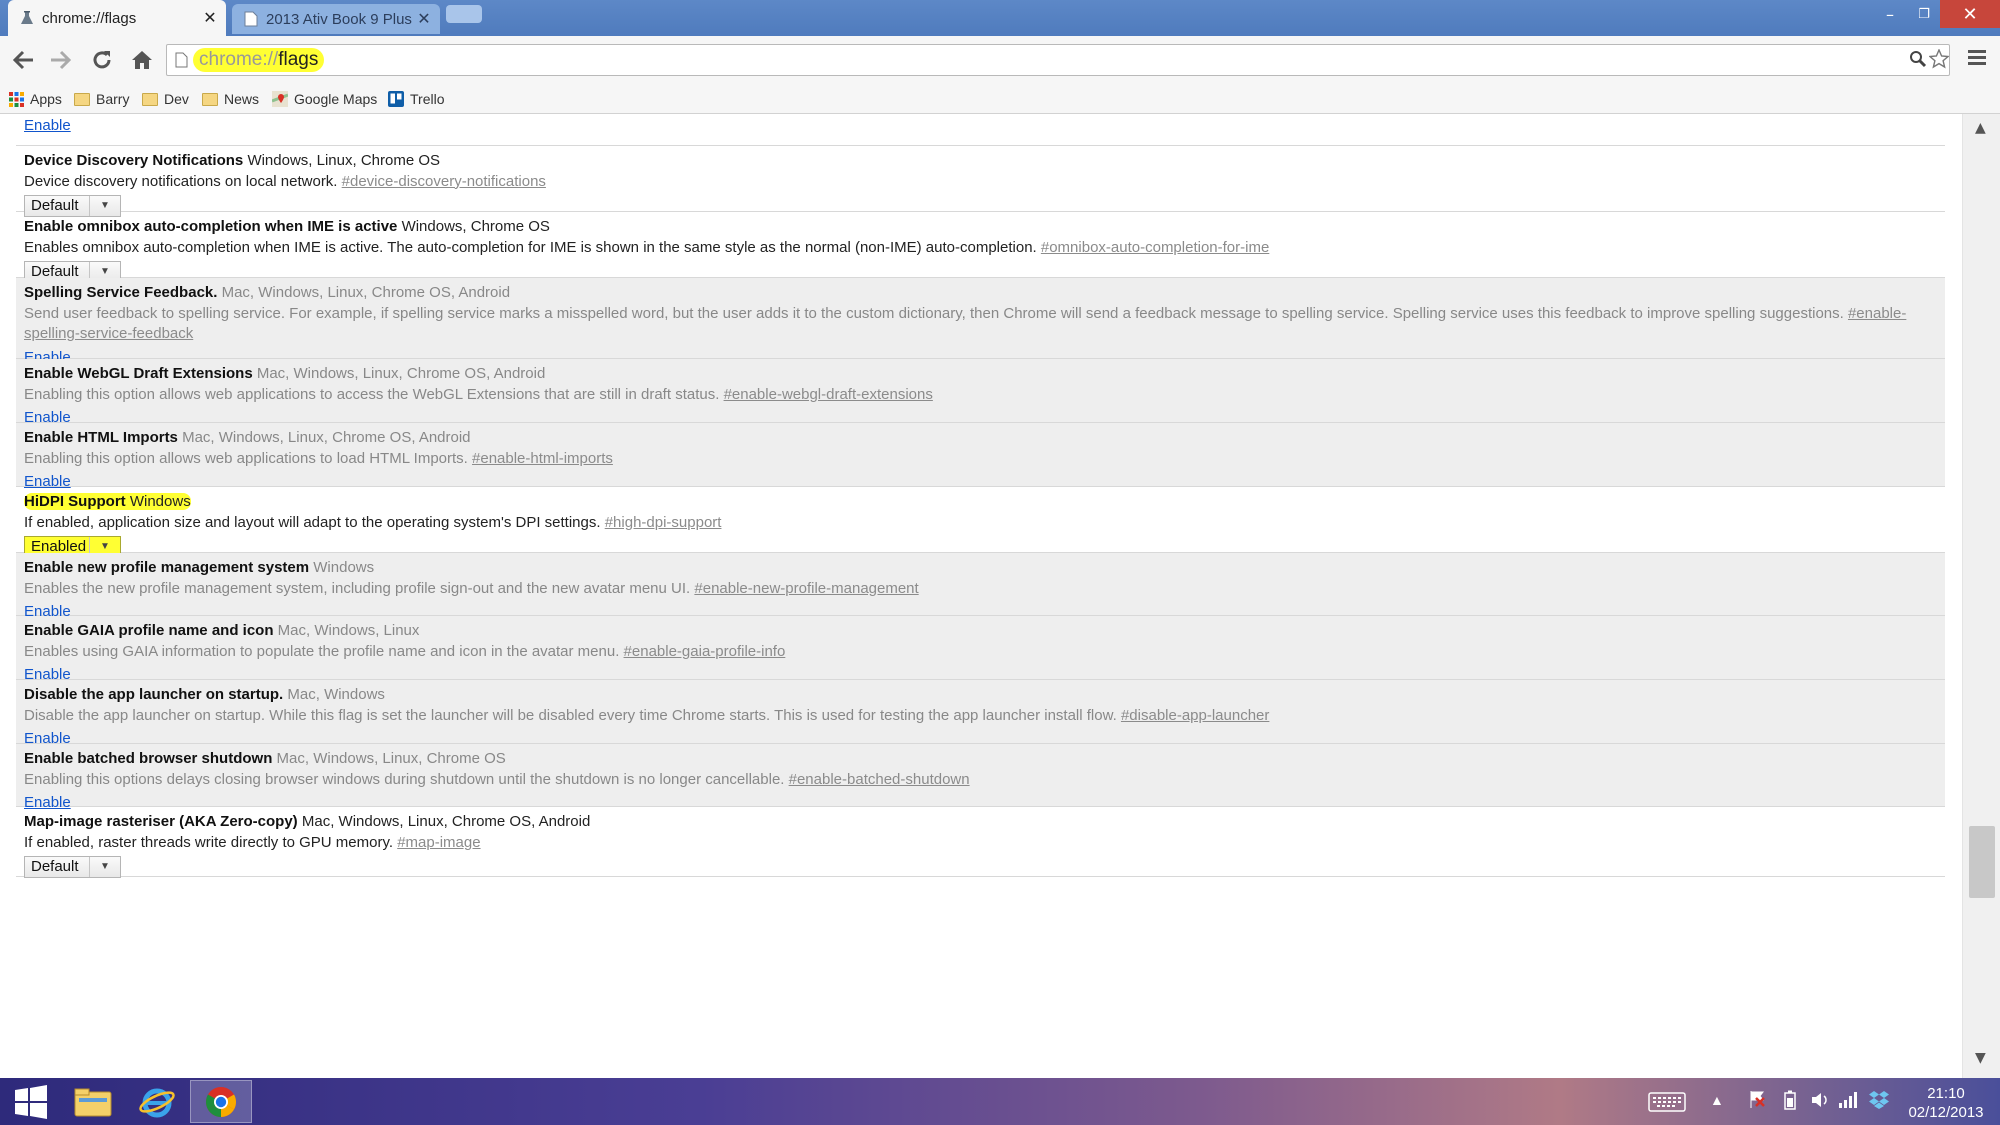 The image size is (2000, 1125). Describe the element at coordinates (1970, 14) in the screenshot. I see `close-window-button: ✕` at that location.